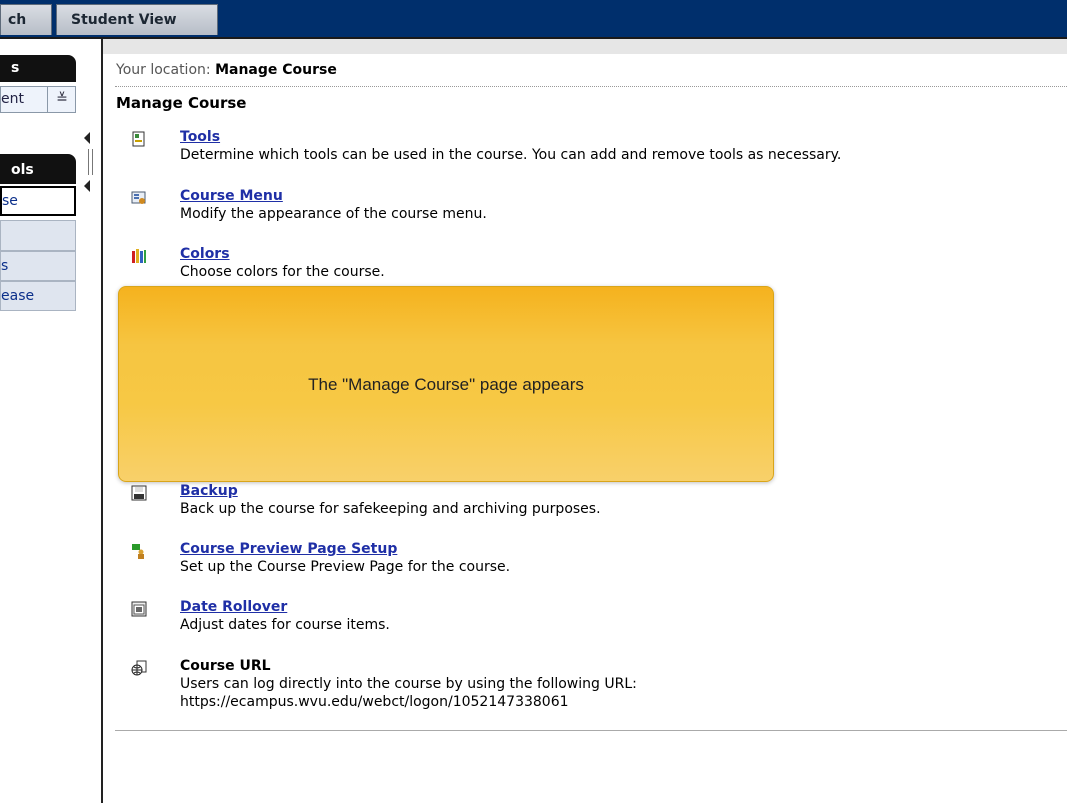 The width and height of the screenshot is (1067, 803). What do you see at coordinates (205, 254) in the screenshot?
I see `colors-link: Colors` at bounding box center [205, 254].